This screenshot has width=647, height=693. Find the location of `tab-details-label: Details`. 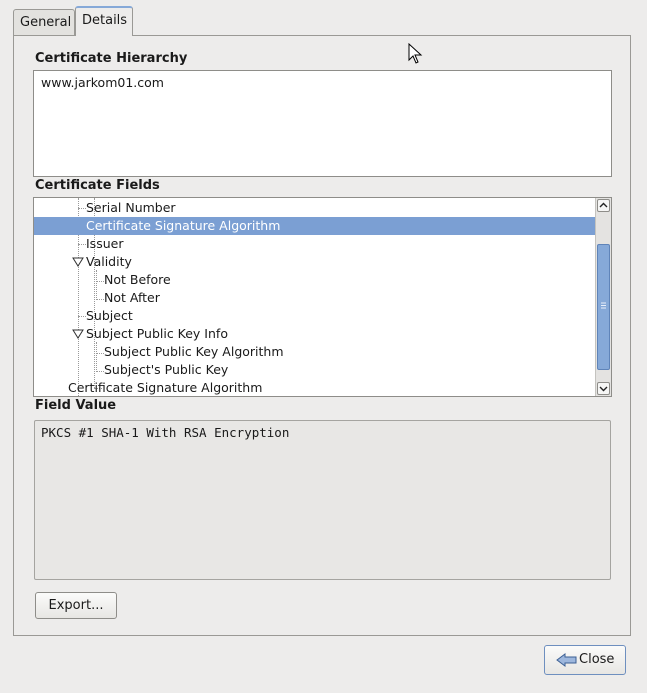

tab-details-label: Details is located at coordinates (105, 20).